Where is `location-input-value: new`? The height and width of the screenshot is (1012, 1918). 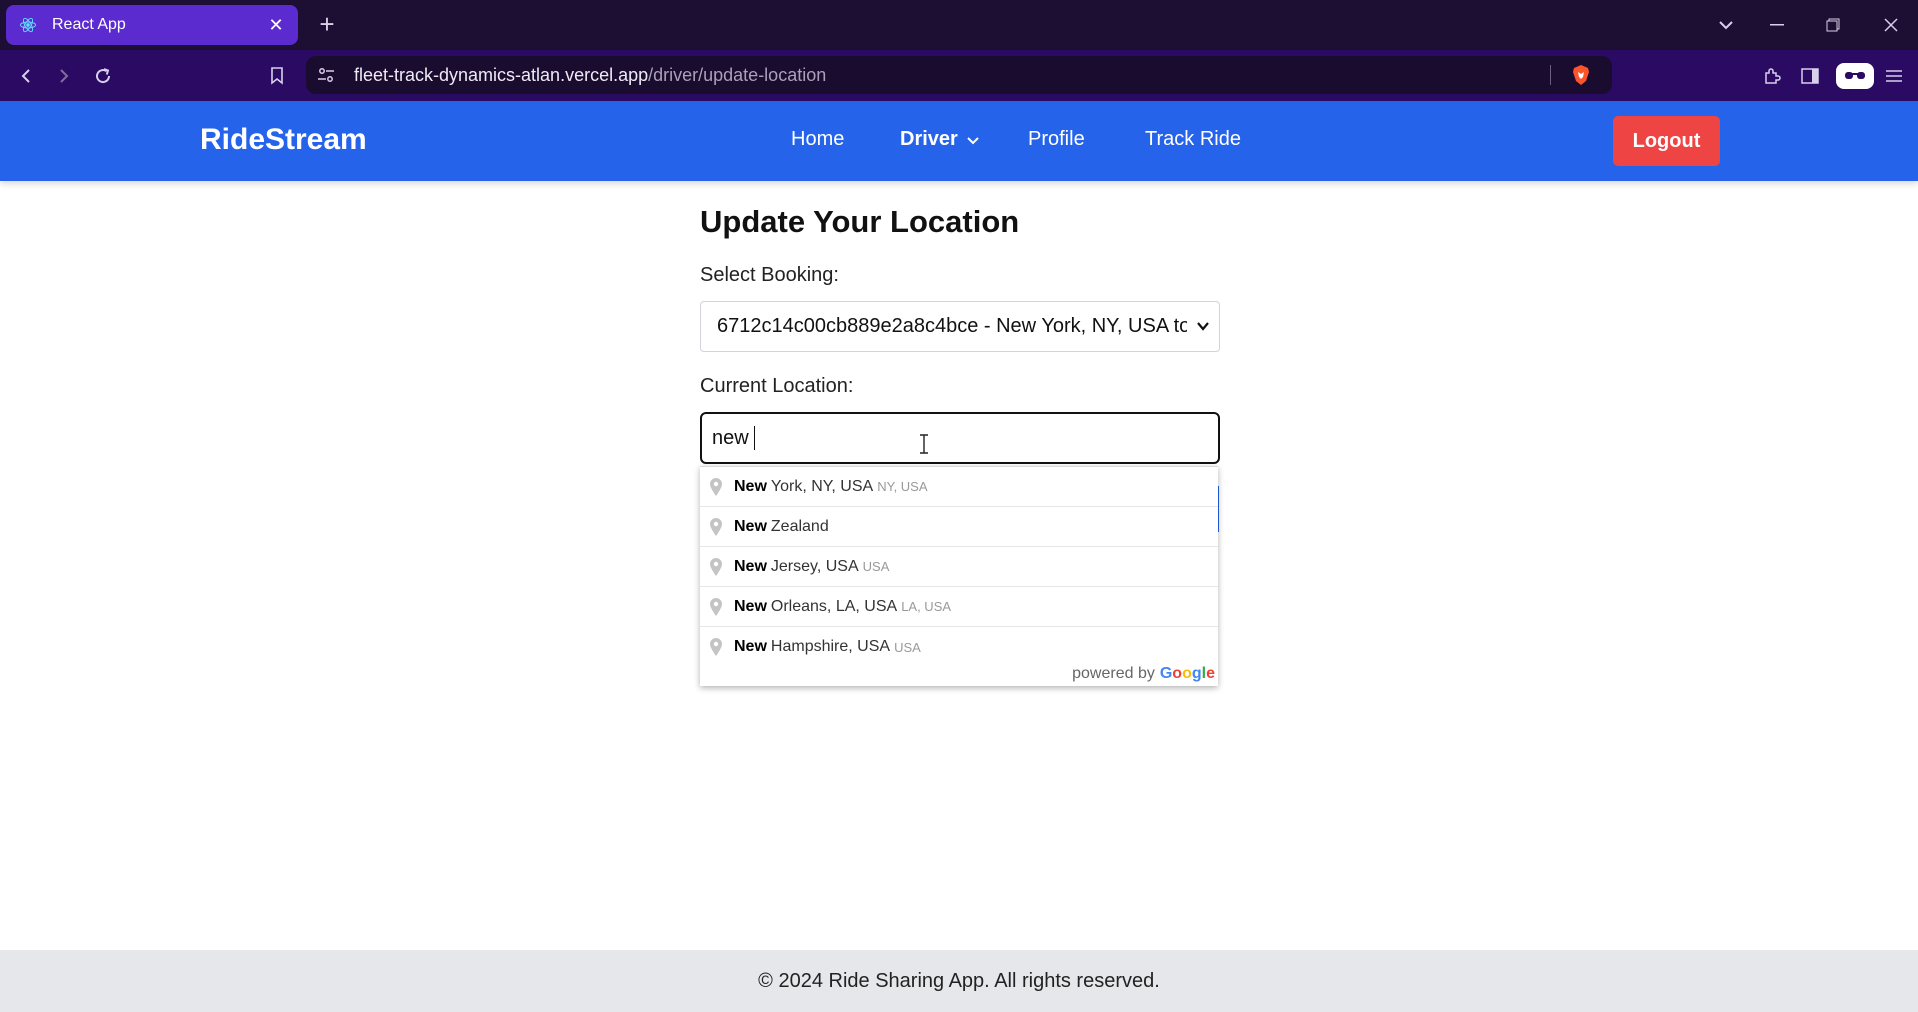
location-input-value: new is located at coordinates (730, 437).